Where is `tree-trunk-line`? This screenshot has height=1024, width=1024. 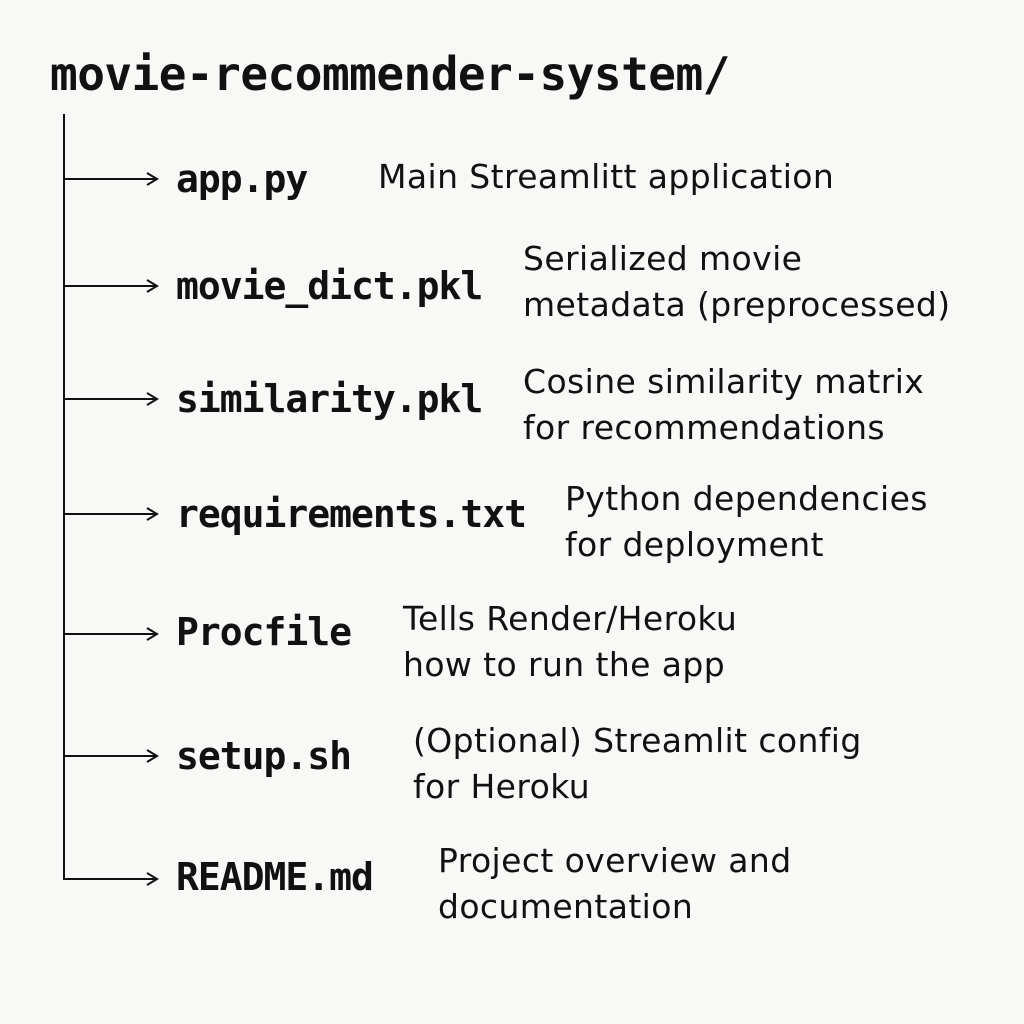
tree-trunk-line is located at coordinates (64, 497).